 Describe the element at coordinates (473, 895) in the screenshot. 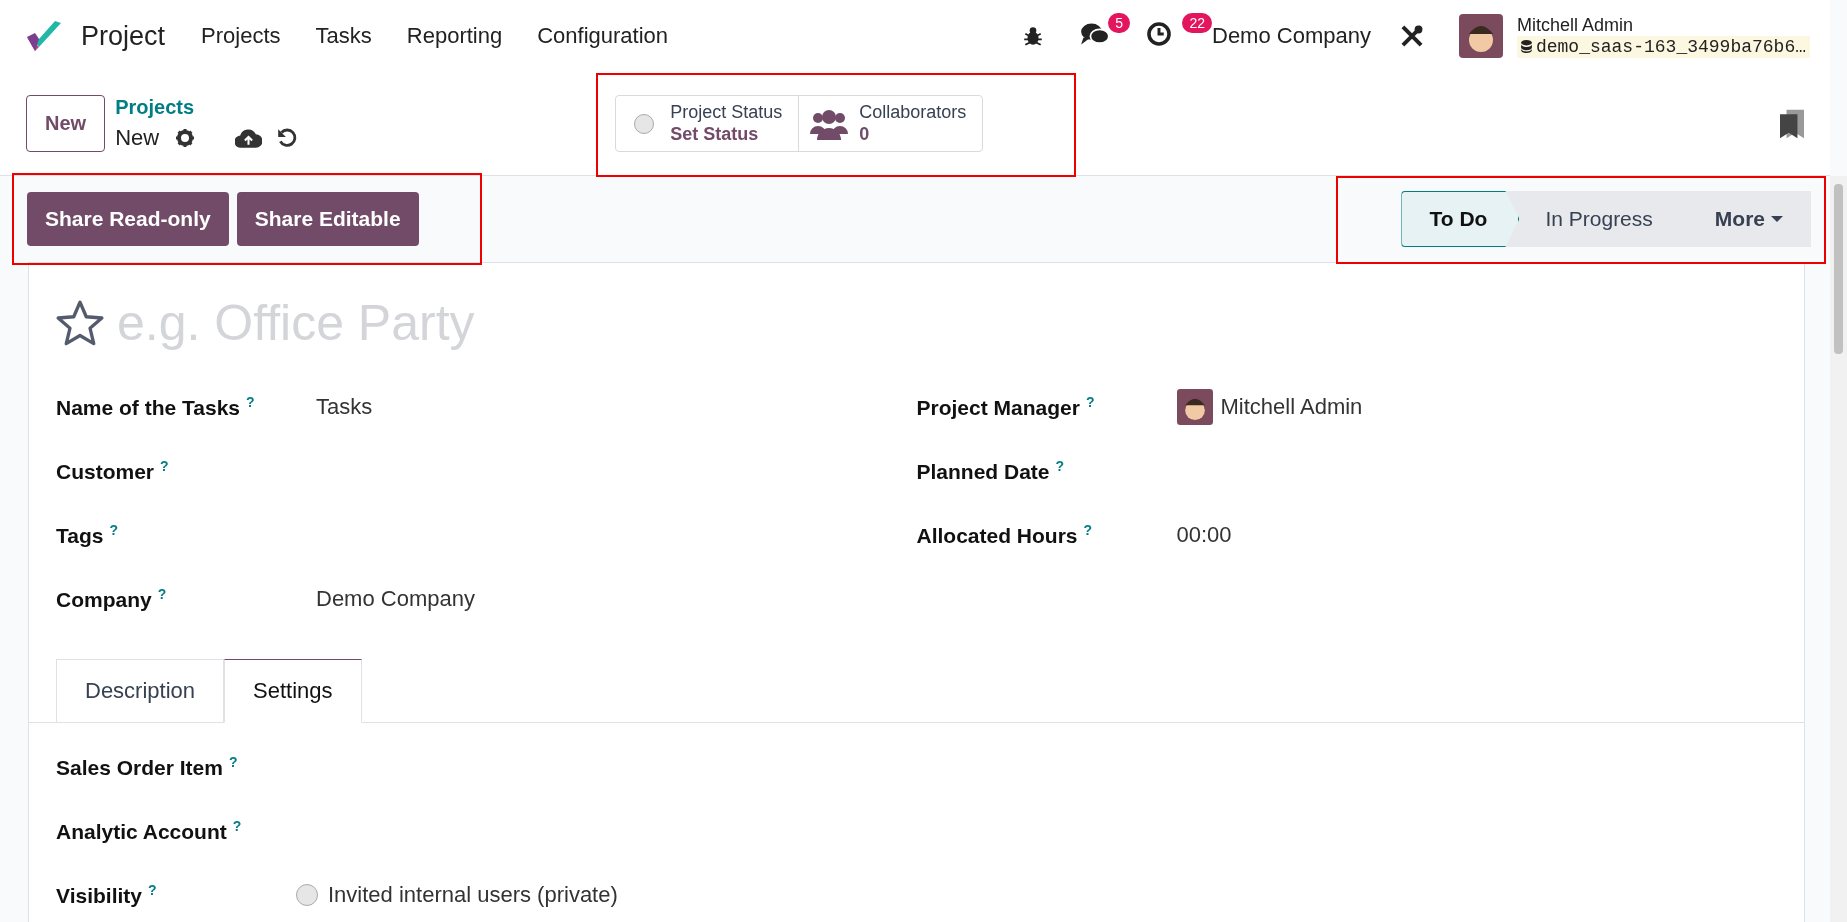

I see `radio-label: Invited internal users (private)` at that location.